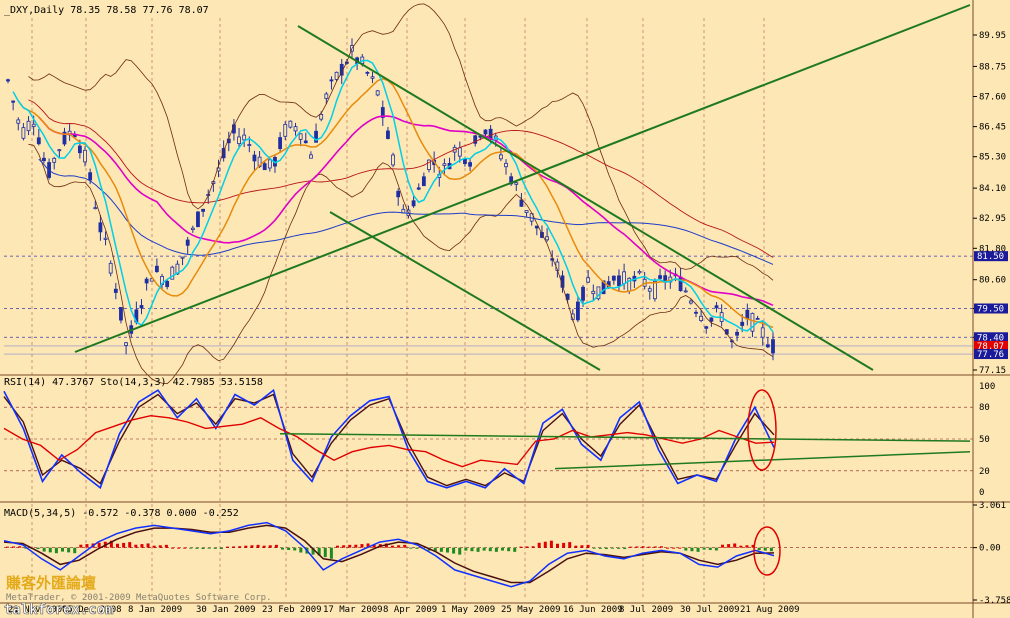 This screenshot has width=1010, height=618. What do you see at coordinates (353, 610) in the screenshot?
I see `x-tick-label: 17 Mar 2009` at bounding box center [353, 610].